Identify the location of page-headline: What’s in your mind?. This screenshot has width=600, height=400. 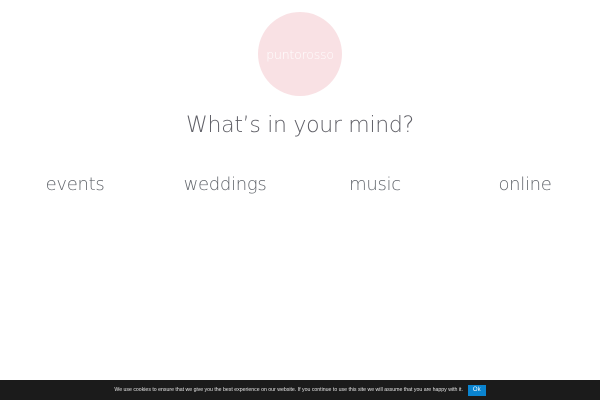
(300, 125).